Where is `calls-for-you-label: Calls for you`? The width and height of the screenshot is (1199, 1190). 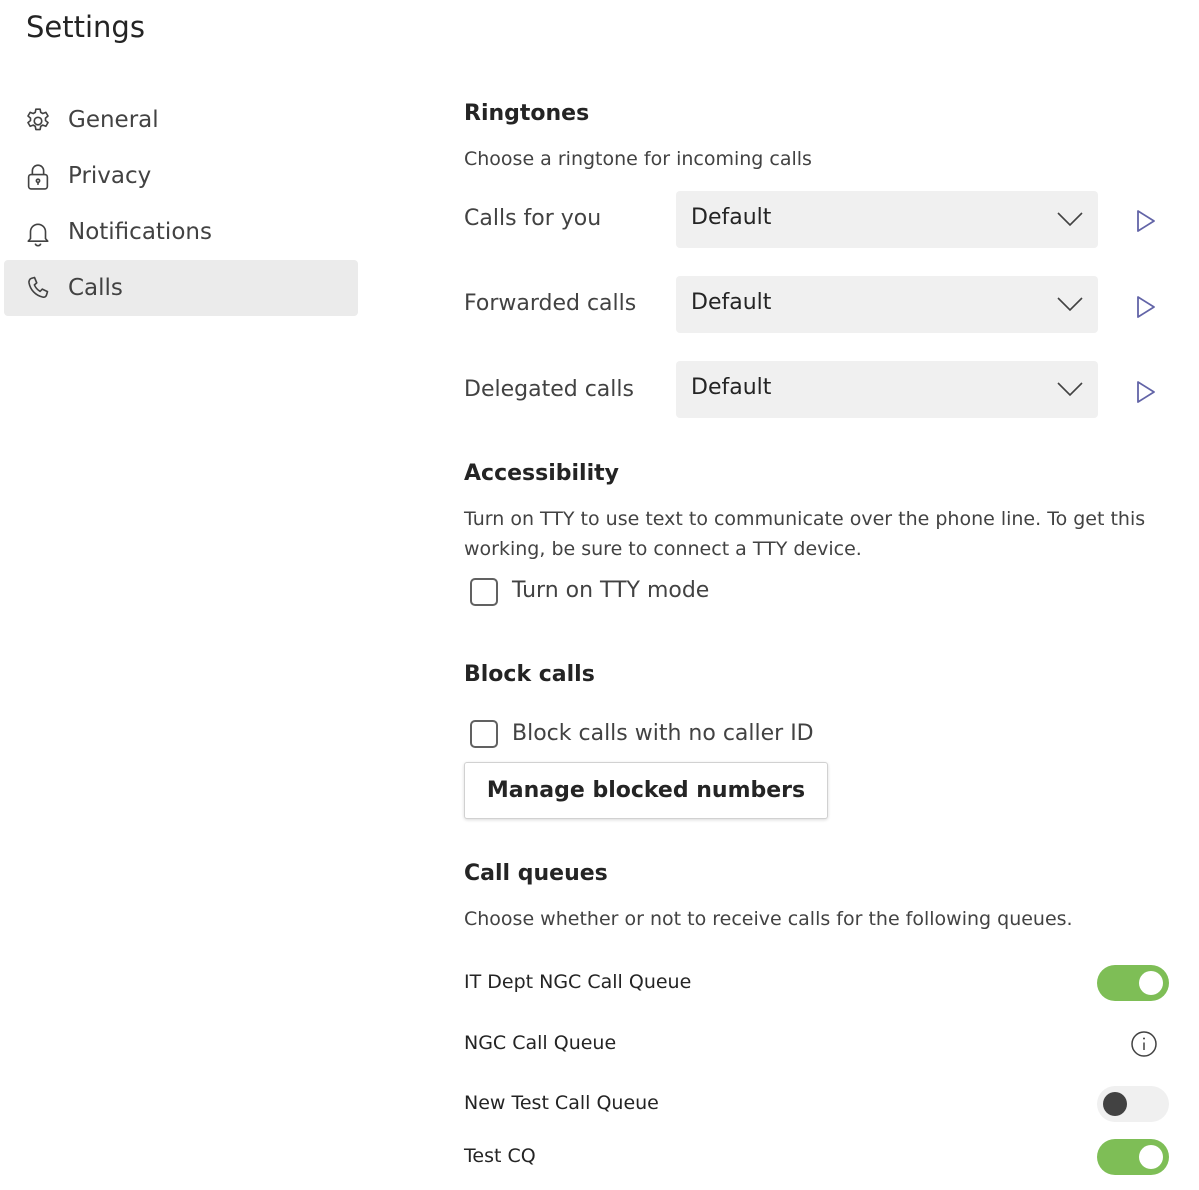
calls-for-you-label: Calls for you is located at coordinates (533, 218).